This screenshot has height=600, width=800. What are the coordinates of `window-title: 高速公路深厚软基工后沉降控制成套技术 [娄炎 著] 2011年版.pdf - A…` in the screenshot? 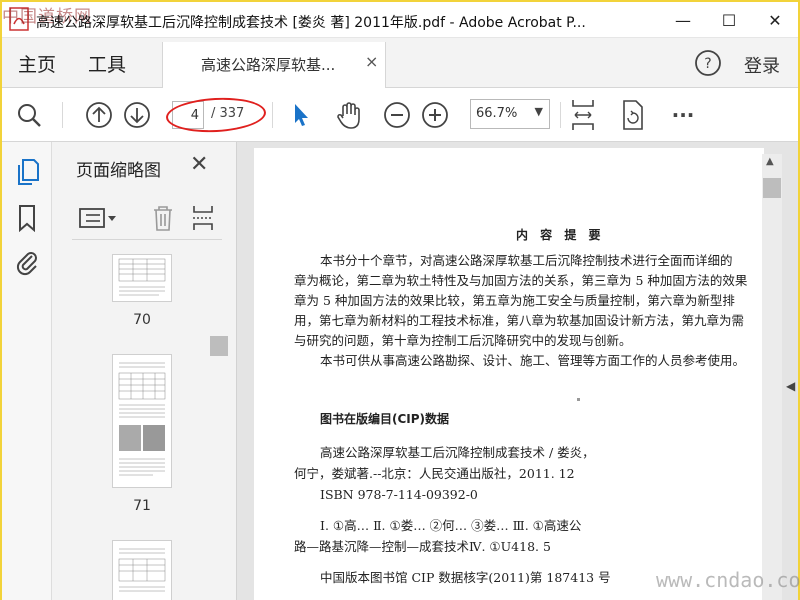 It's located at (311, 23).